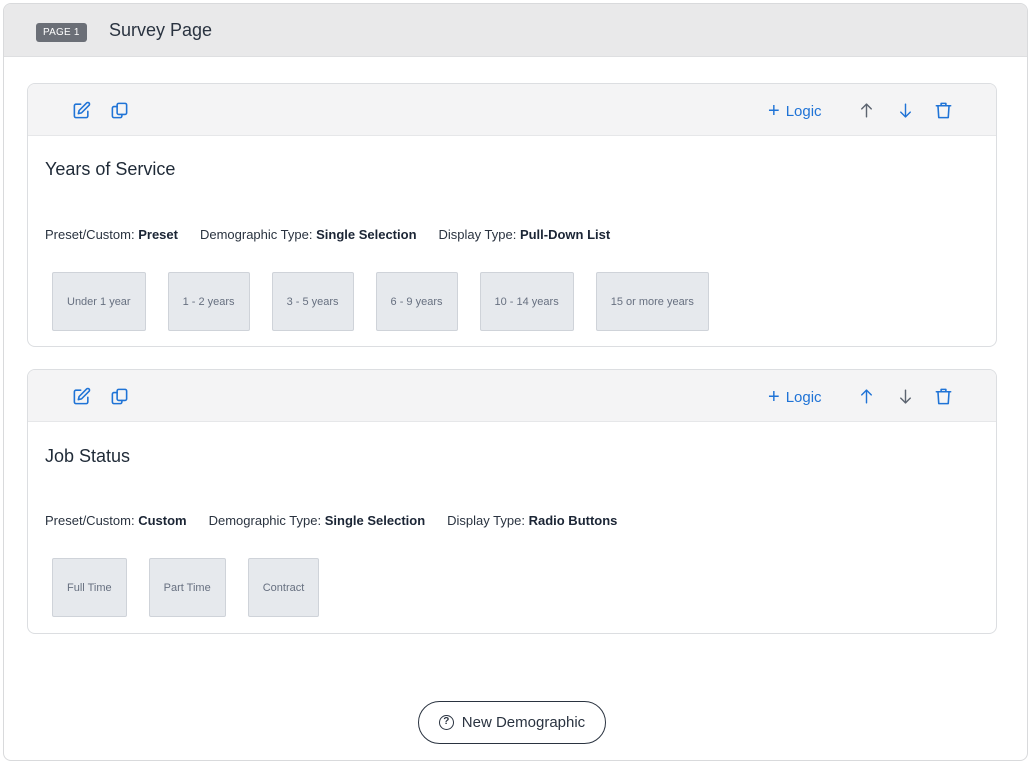 This screenshot has height=765, width=1031. I want to click on demographic-title: Years of Service, so click(110, 169).